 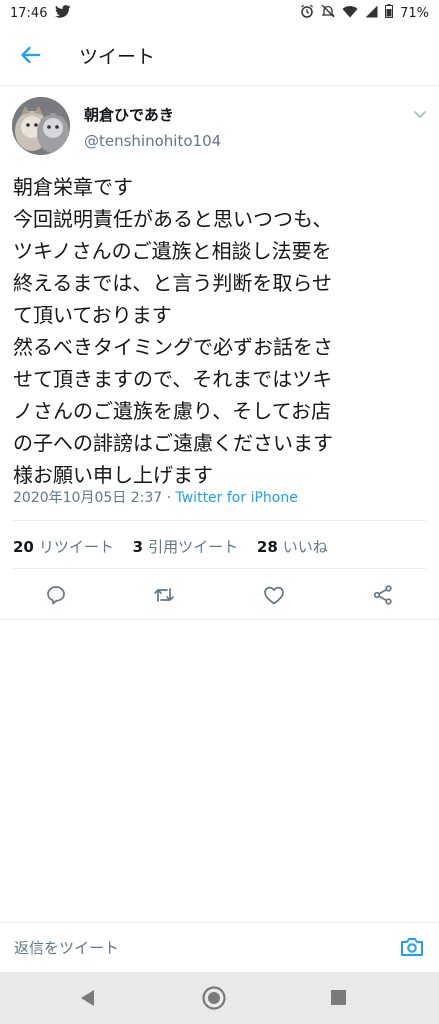 I want to click on display-name: 朝倉ひであき, so click(x=129, y=114).